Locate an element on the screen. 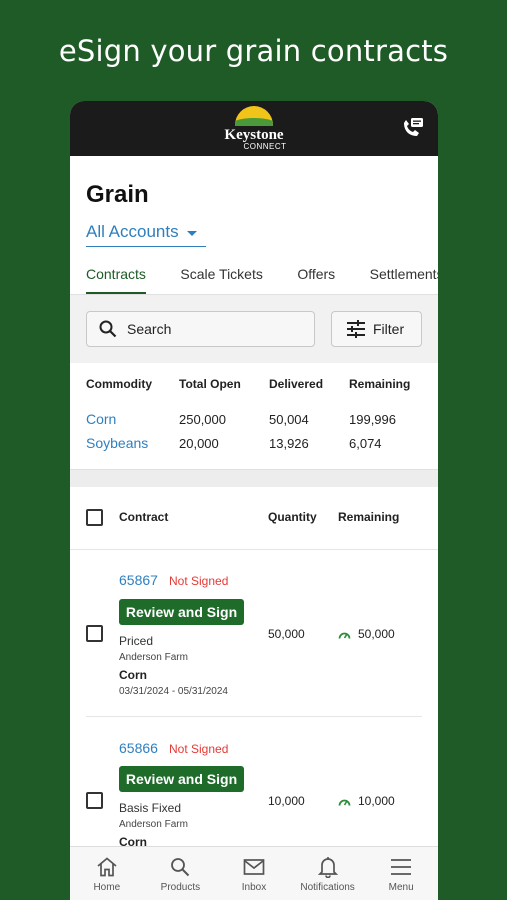 The image size is (507, 900). menu-icon is located at coordinates (401, 867).